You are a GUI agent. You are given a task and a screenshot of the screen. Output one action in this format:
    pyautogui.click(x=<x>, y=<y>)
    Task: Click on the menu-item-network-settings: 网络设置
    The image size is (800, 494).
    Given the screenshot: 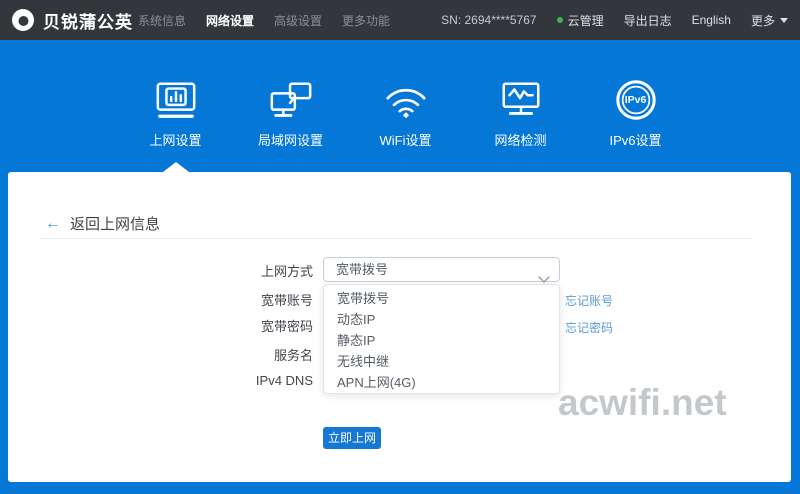 What is the action you would take?
    pyautogui.click(x=230, y=20)
    